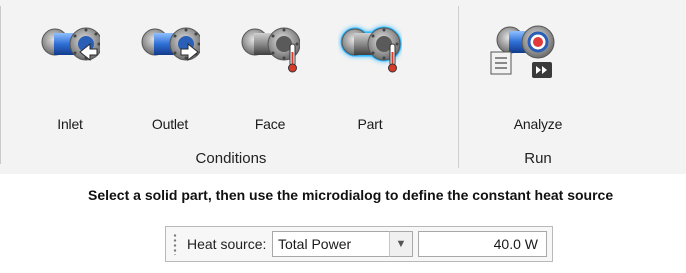 Image resolution: width=686 pixels, height=273 pixels. What do you see at coordinates (538, 158) in the screenshot?
I see `run-group-label: Run` at bounding box center [538, 158].